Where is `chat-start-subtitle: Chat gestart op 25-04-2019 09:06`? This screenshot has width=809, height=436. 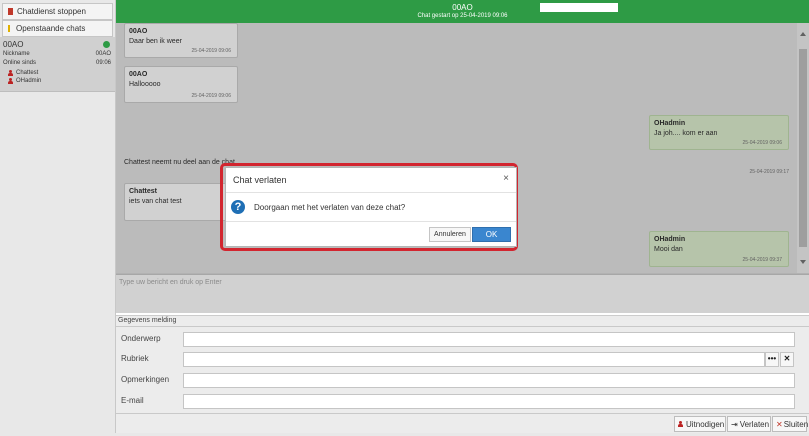
chat-start-subtitle: Chat gestart op 25-04-2019 09:06 is located at coordinates (462, 16).